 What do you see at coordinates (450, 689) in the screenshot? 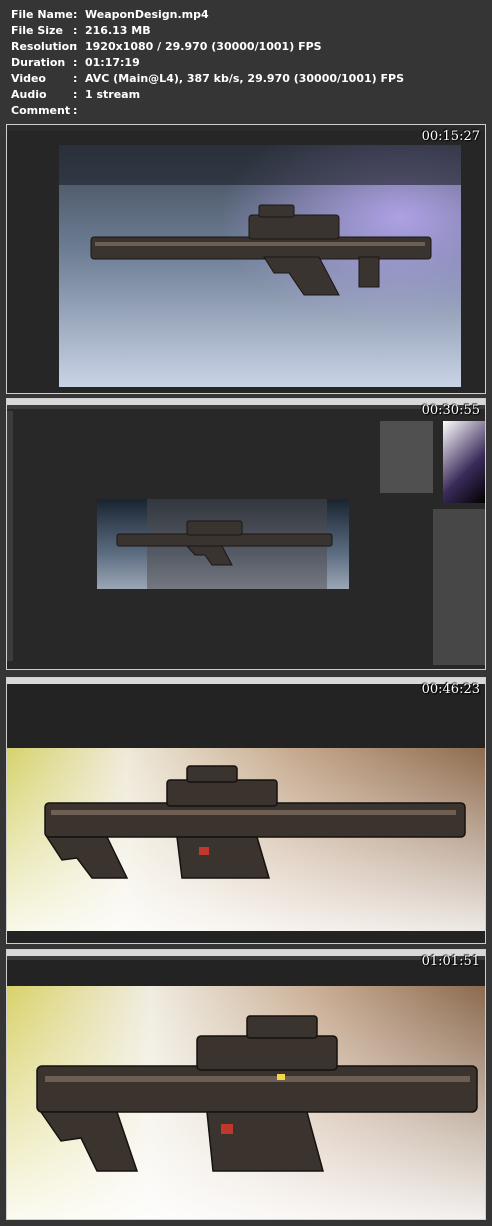
I see `timestamp: 00:46:23` at bounding box center [450, 689].